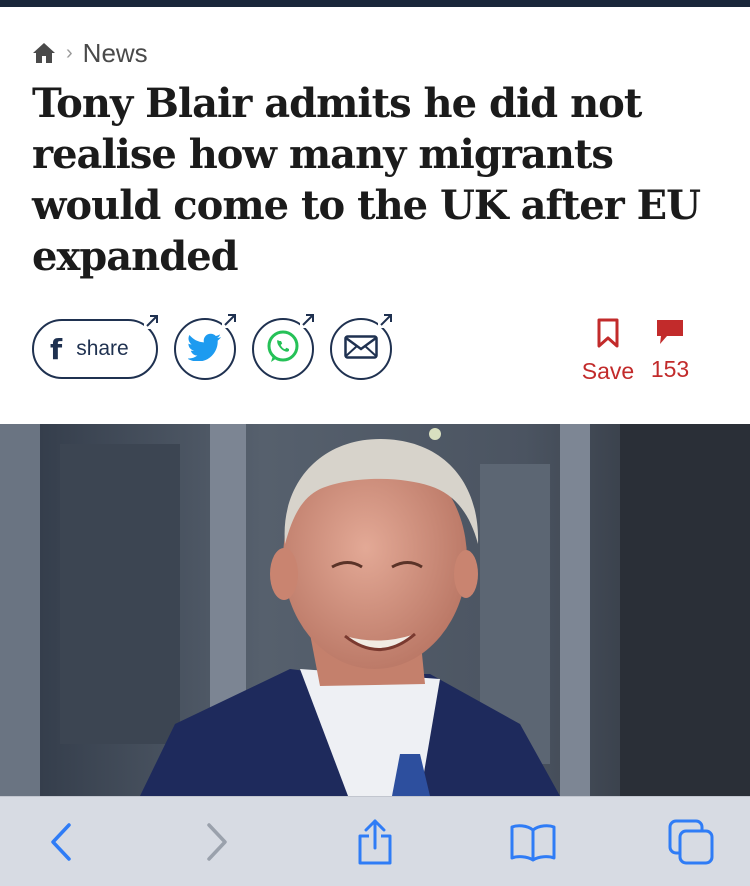 The height and width of the screenshot is (886, 750). I want to click on share-bar: f share, so click(213, 346).